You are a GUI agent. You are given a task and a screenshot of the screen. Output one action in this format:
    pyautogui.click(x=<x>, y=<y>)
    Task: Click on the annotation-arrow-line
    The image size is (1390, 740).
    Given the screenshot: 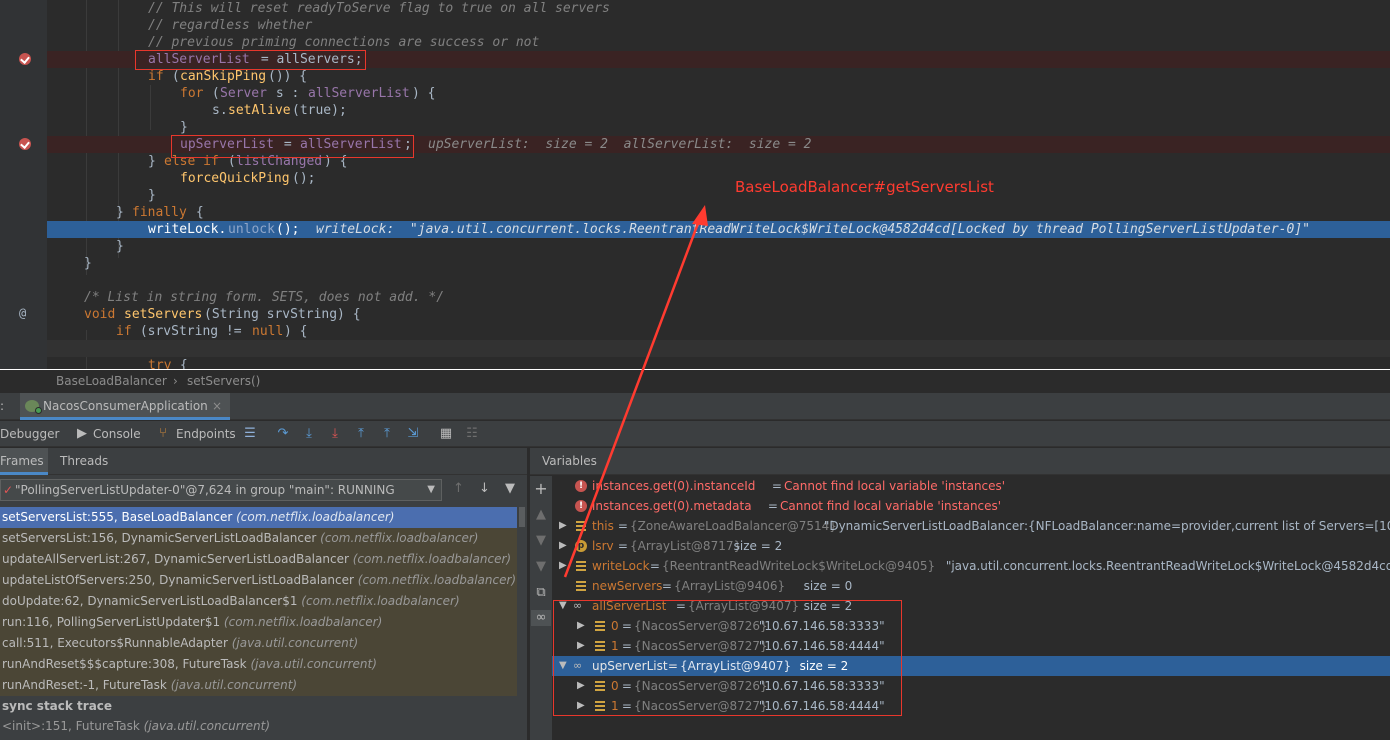 What is the action you would take?
    pyautogui.click(x=632, y=397)
    